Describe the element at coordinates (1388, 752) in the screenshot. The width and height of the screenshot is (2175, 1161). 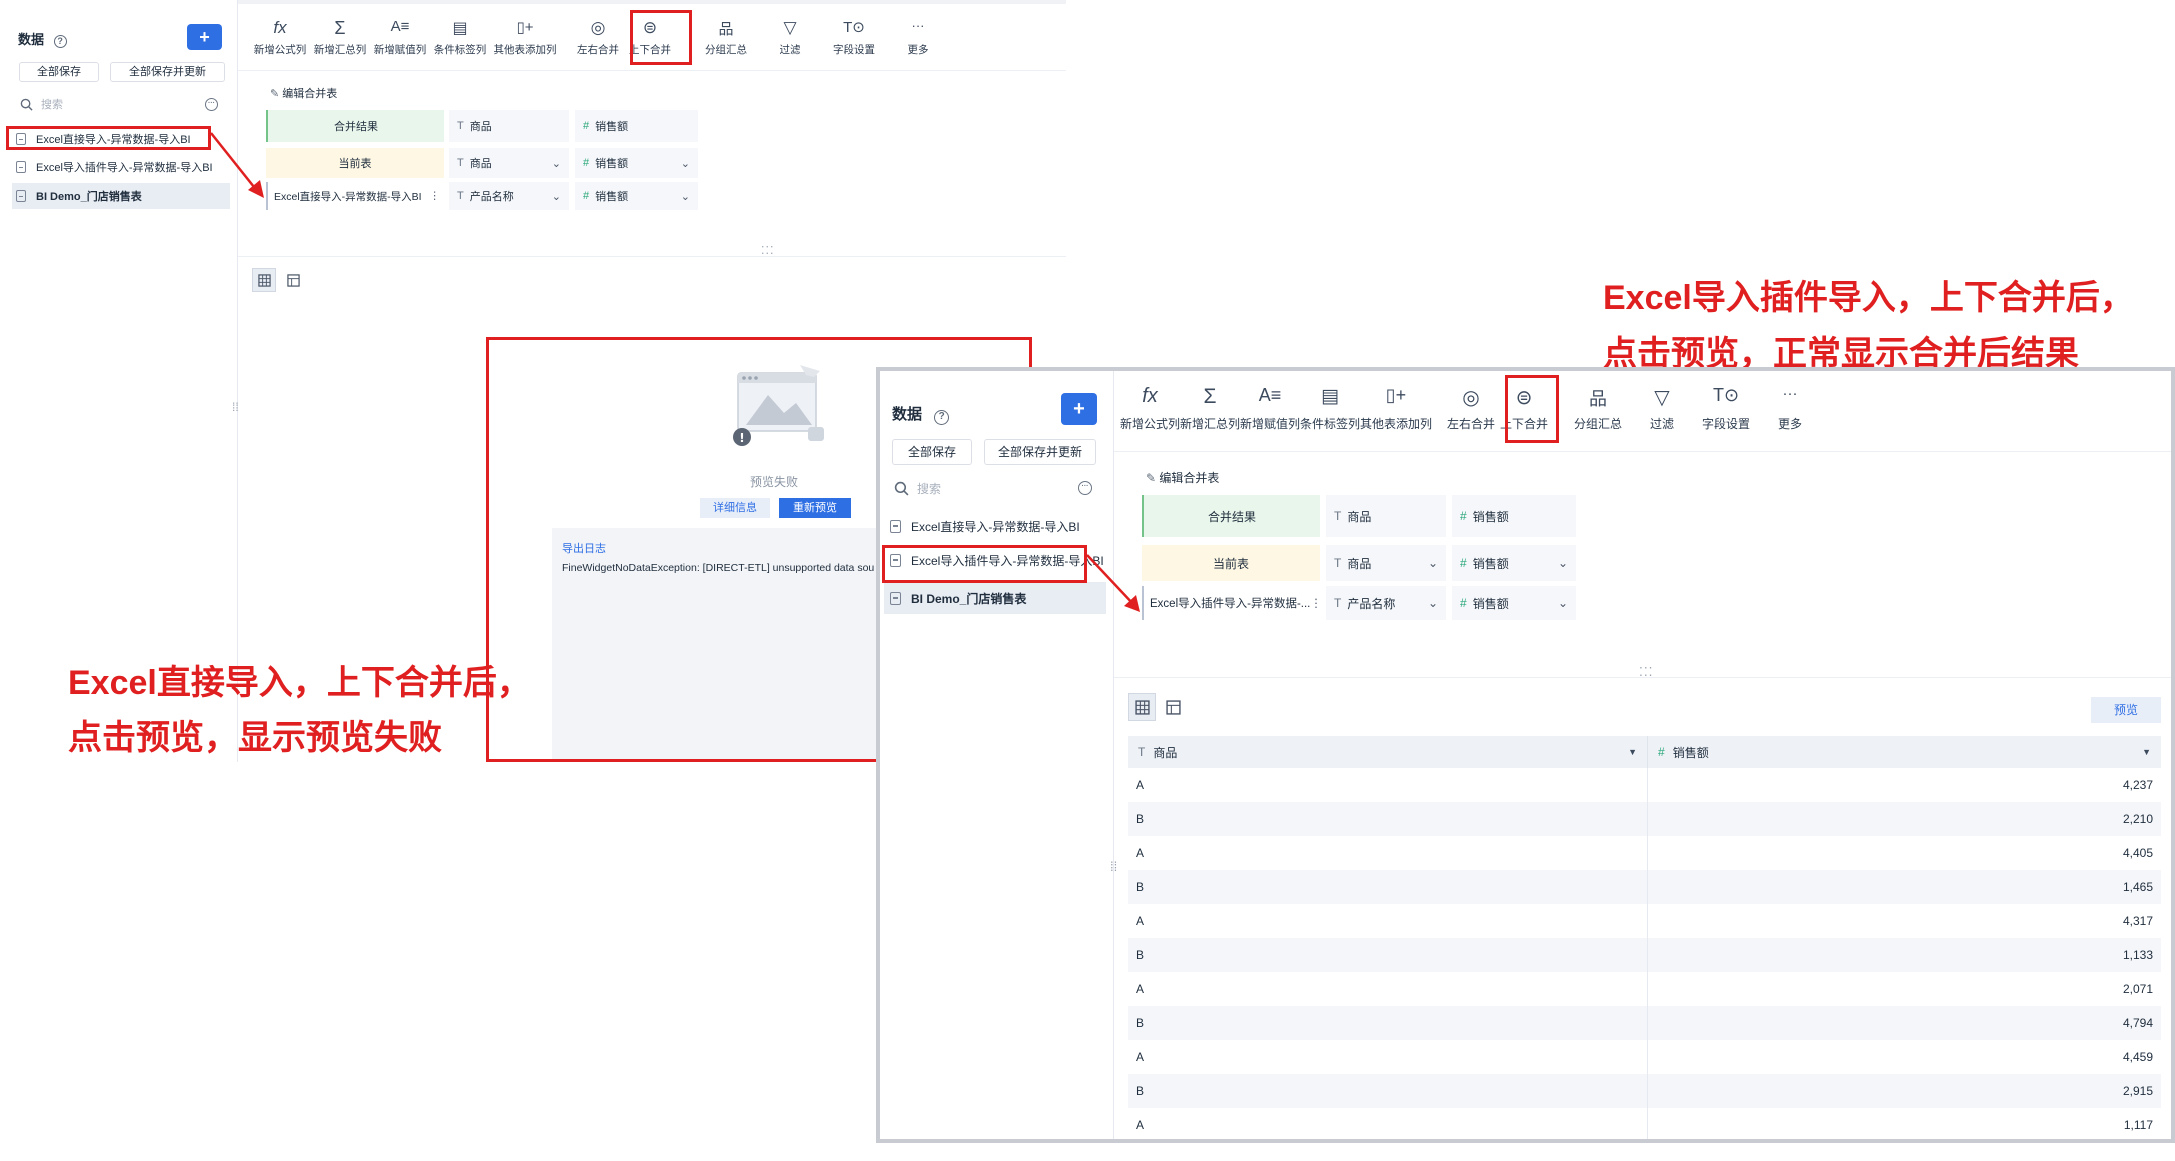
I see `table-header-product: T 商品 ▼` at that location.